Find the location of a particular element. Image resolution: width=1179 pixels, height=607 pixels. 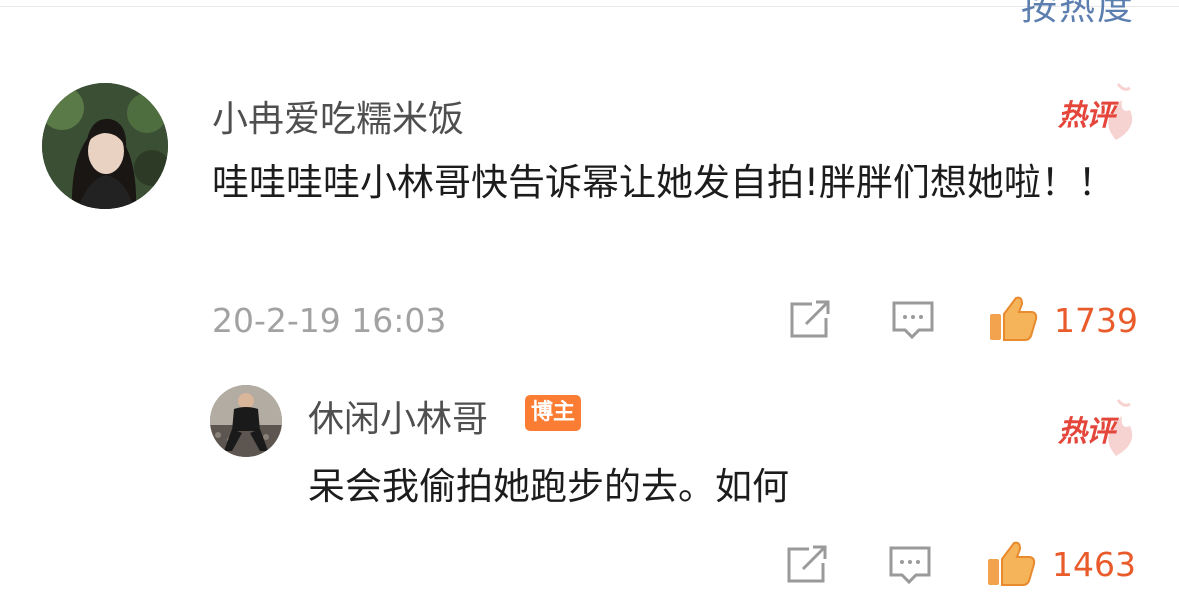

reply-username: 休闲小林哥 is located at coordinates (398, 416).